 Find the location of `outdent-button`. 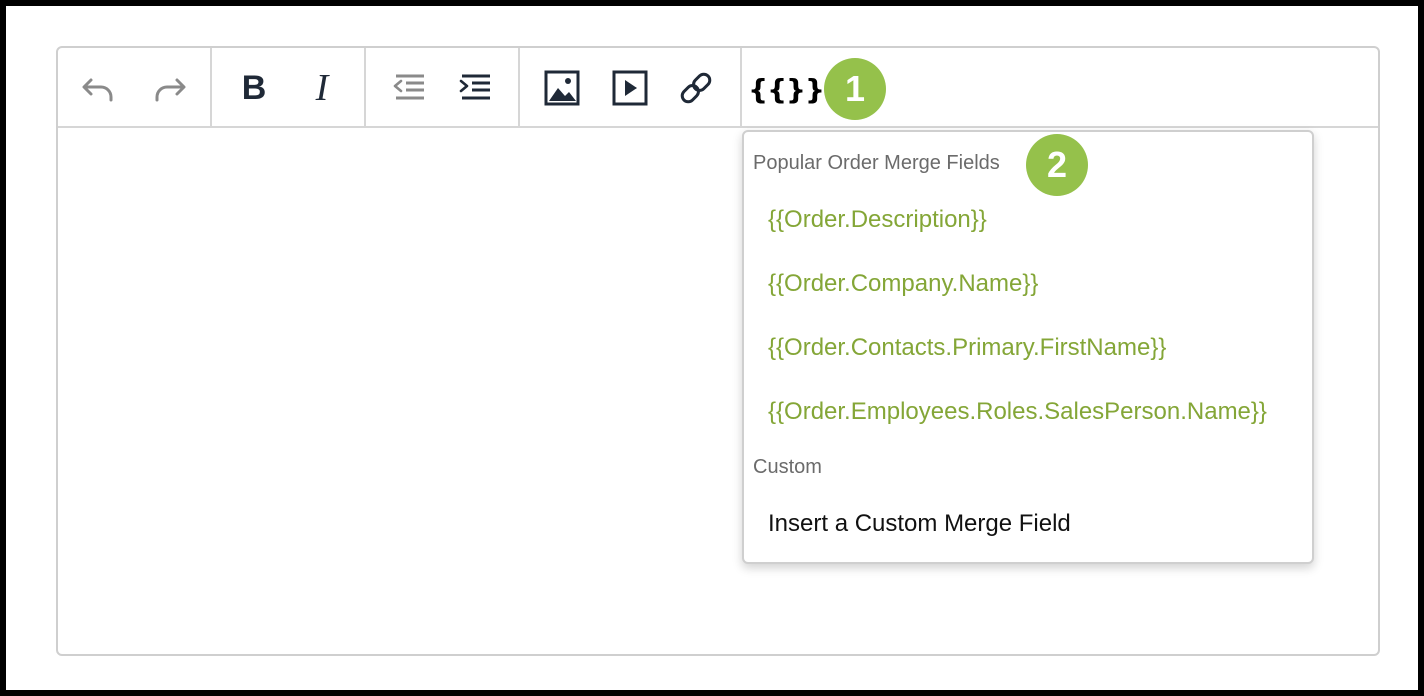

outdent-button is located at coordinates (410, 88).